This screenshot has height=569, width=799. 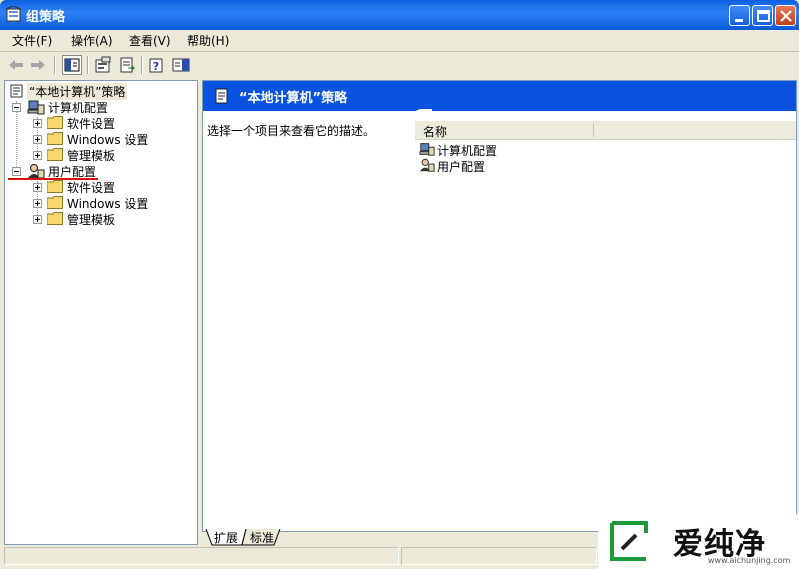 I want to click on red-underline-annotation, so click(x=53, y=179).